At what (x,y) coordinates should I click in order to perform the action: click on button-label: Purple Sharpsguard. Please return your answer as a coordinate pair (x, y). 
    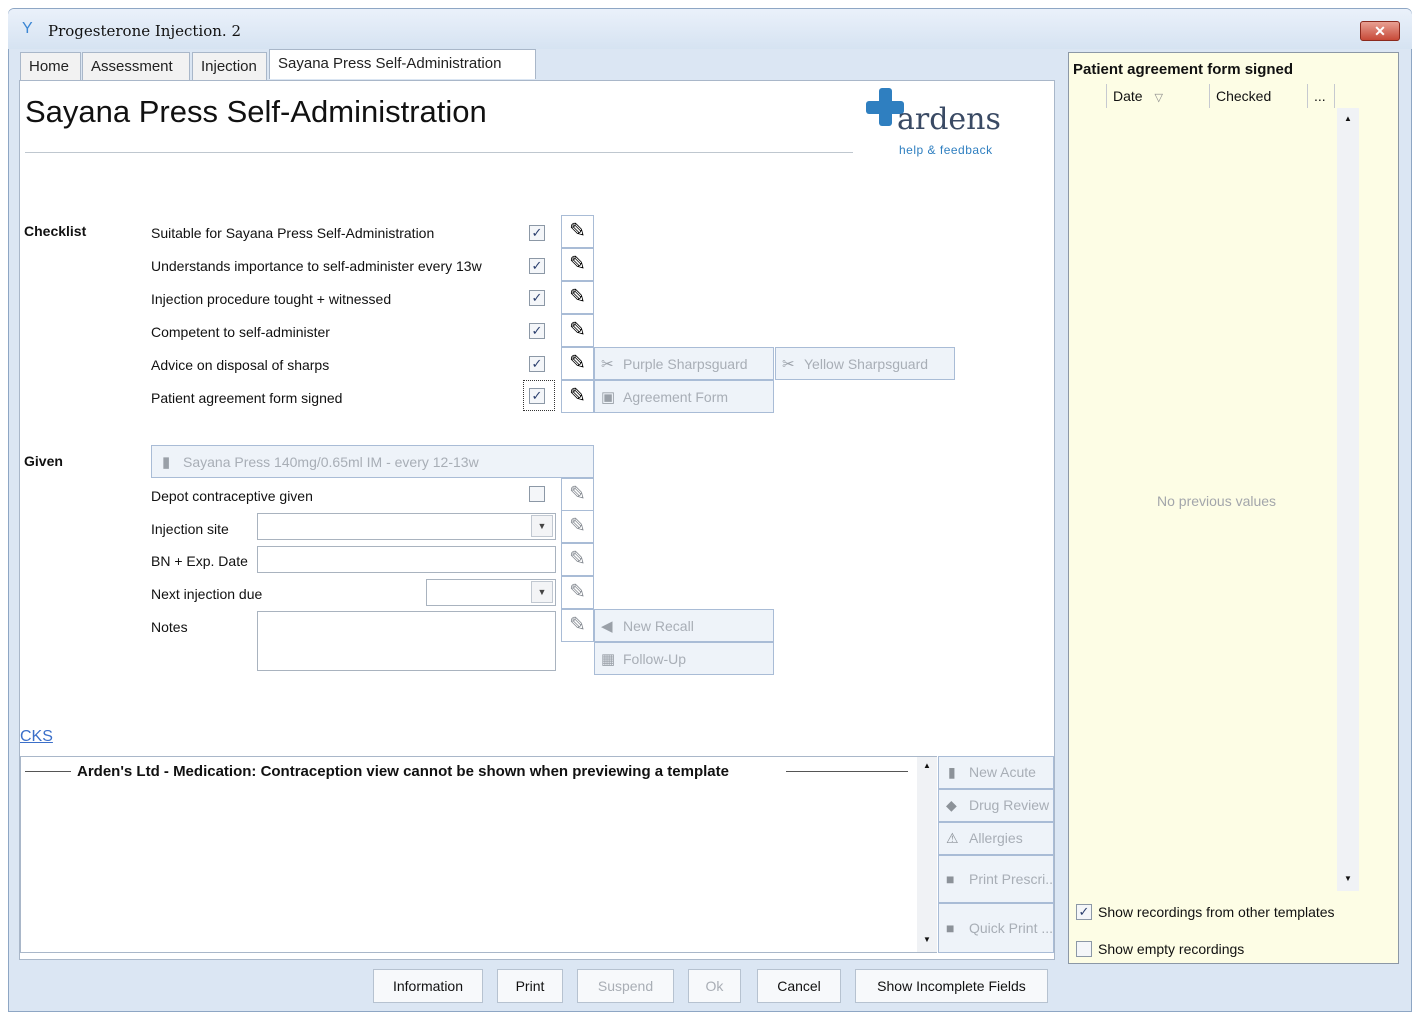
    Looking at the image, I should click on (685, 364).